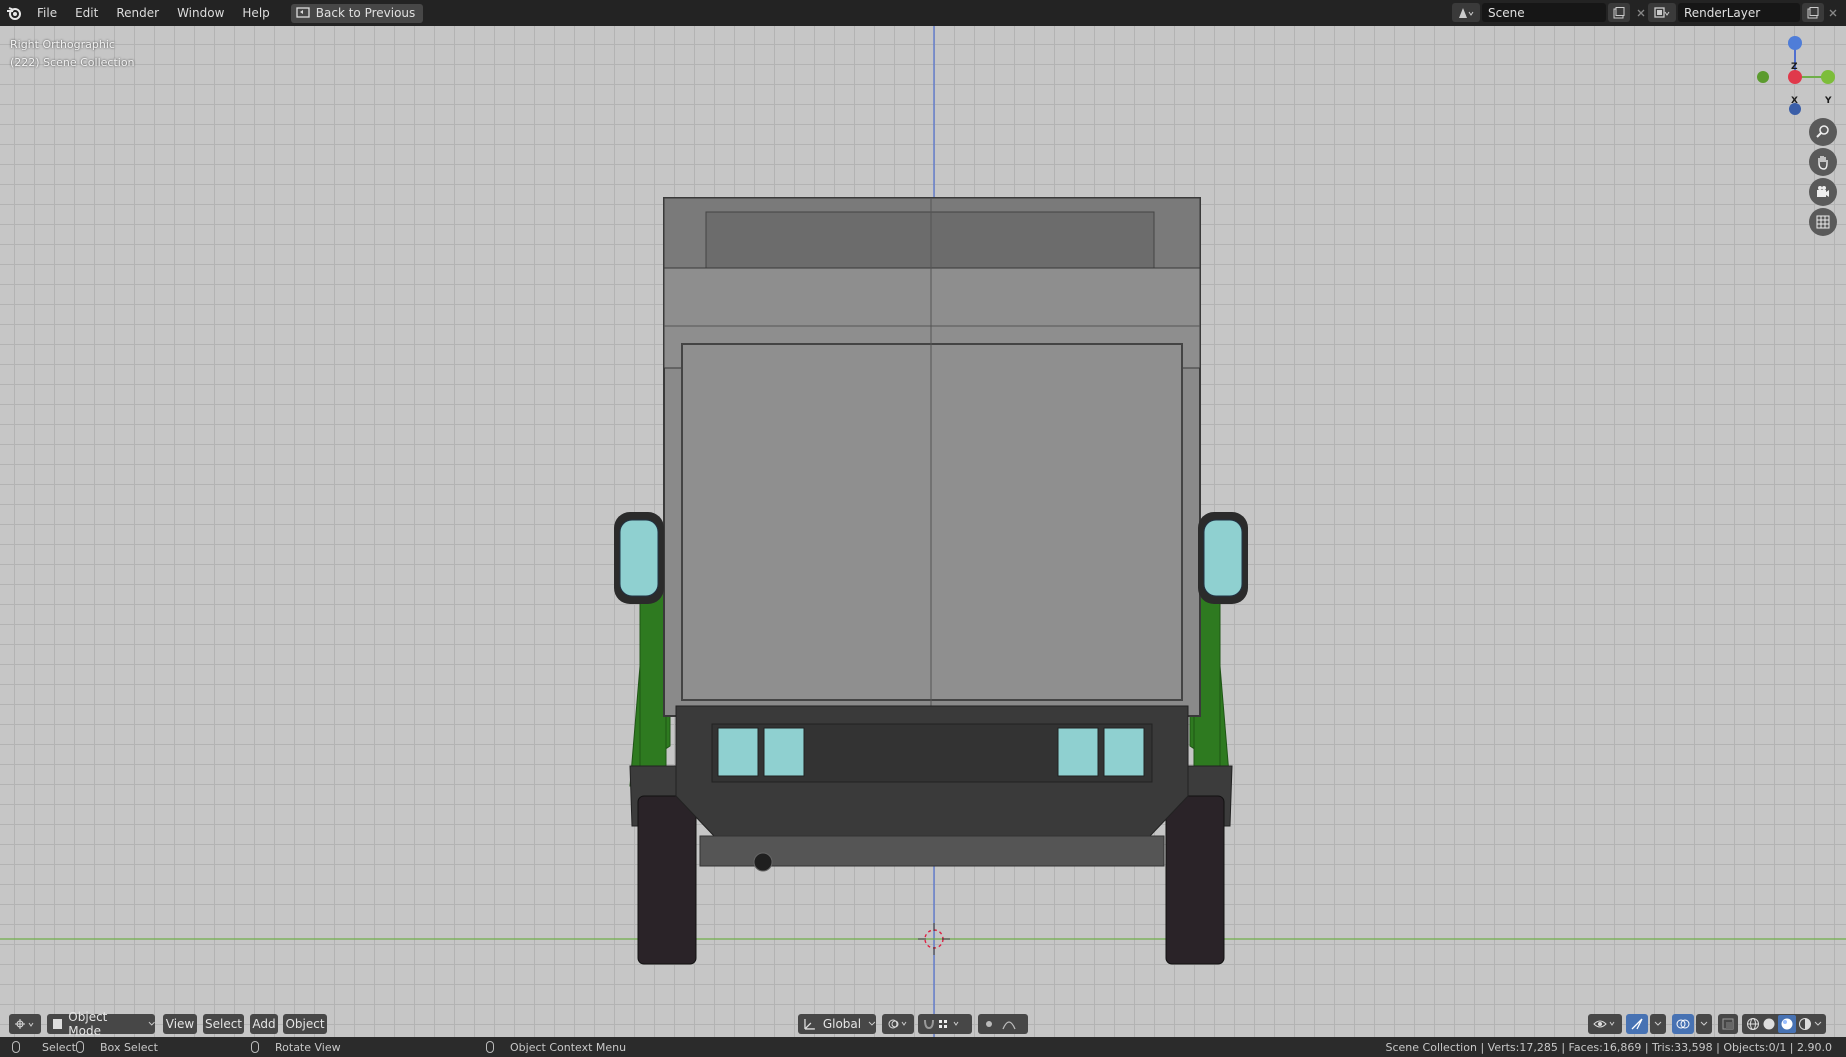  Describe the element at coordinates (1828, 101) in the screenshot. I see `gizmo-y-label: Y` at that location.